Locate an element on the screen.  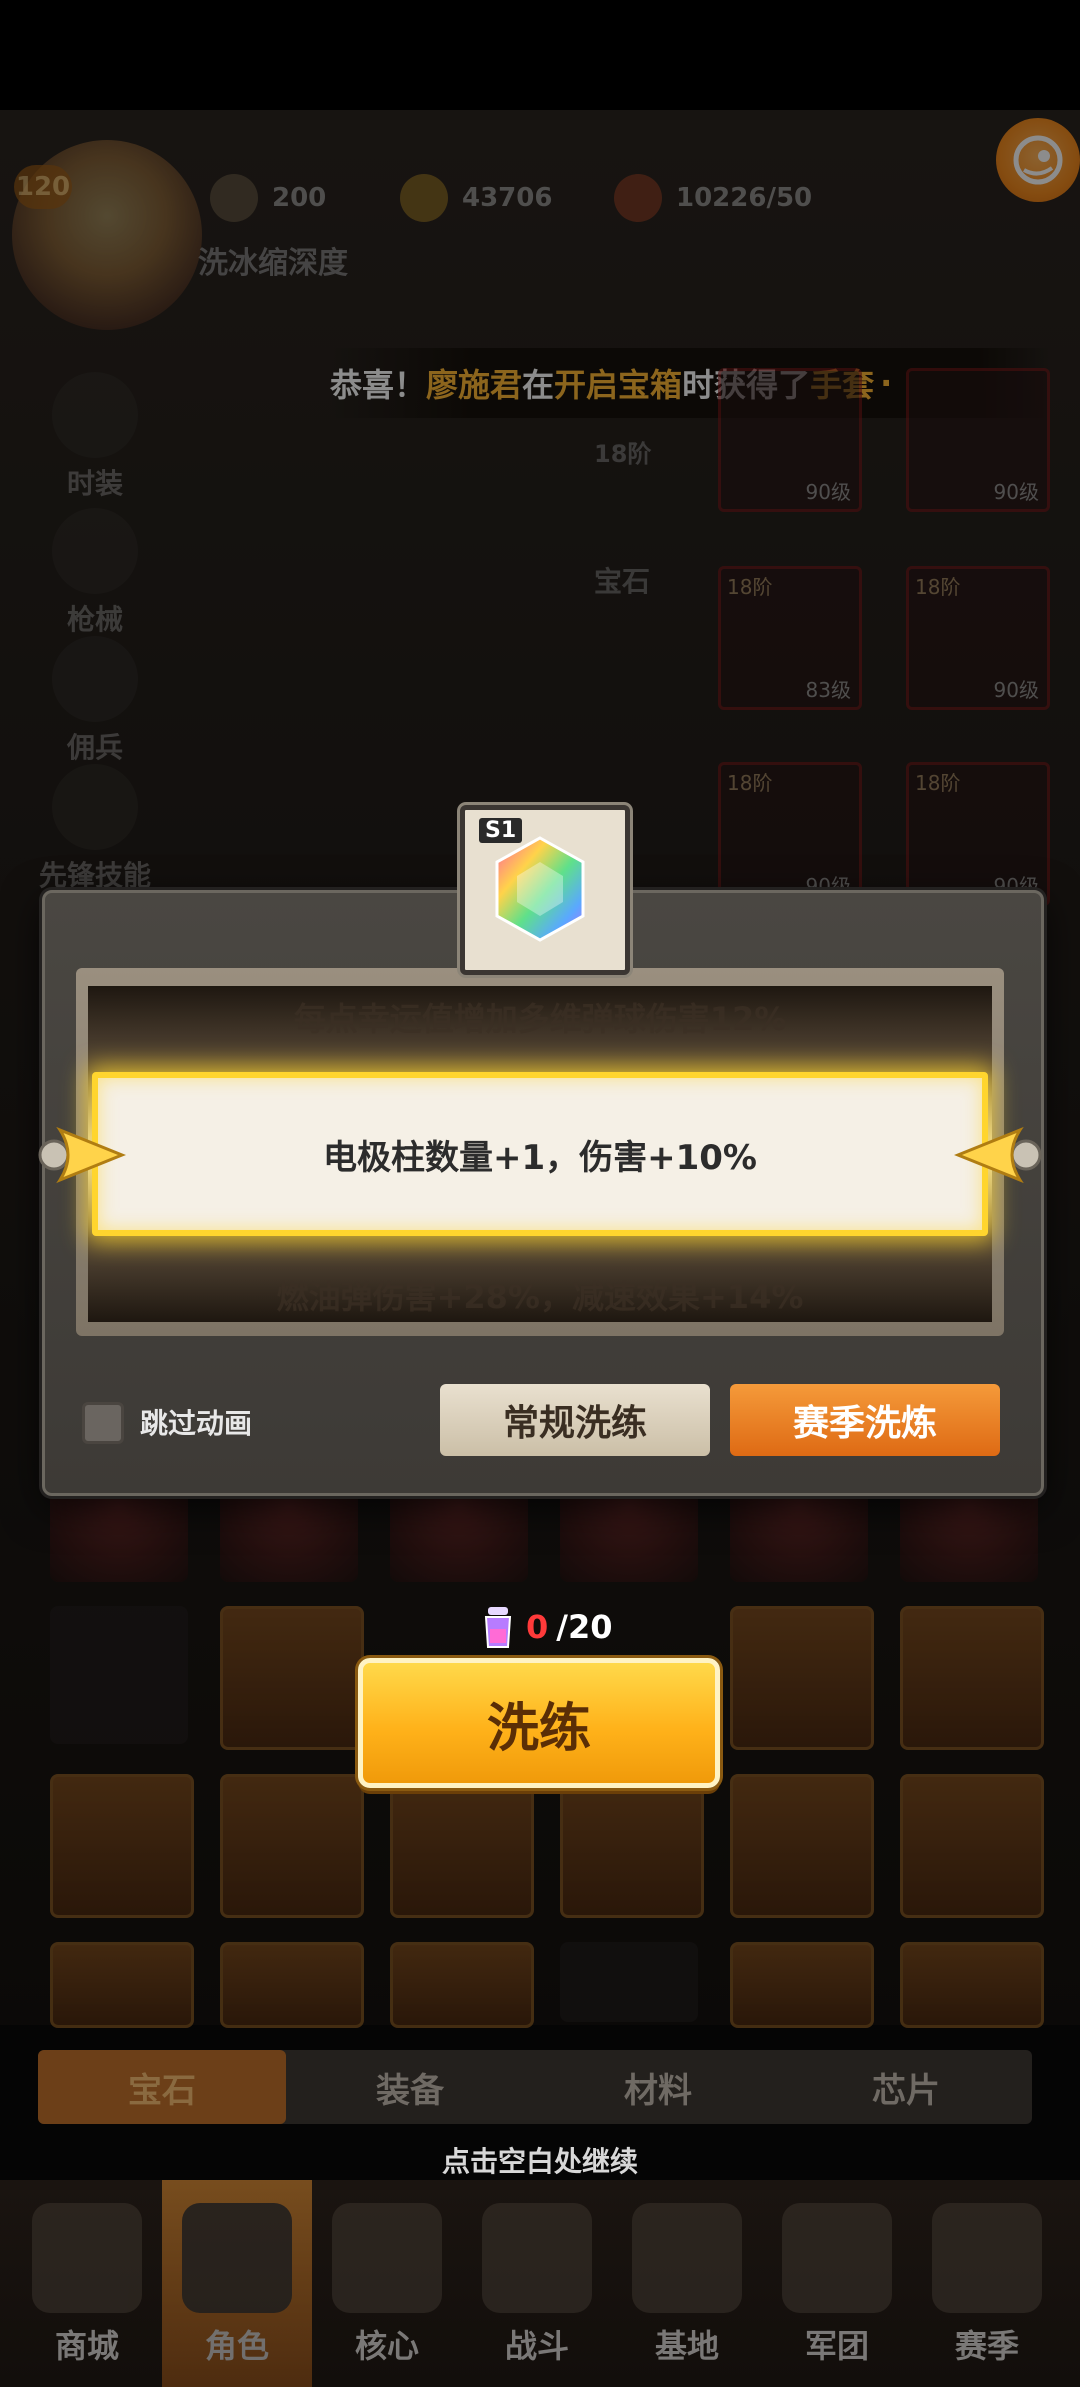
shop-icon is located at coordinates (87, 2258).